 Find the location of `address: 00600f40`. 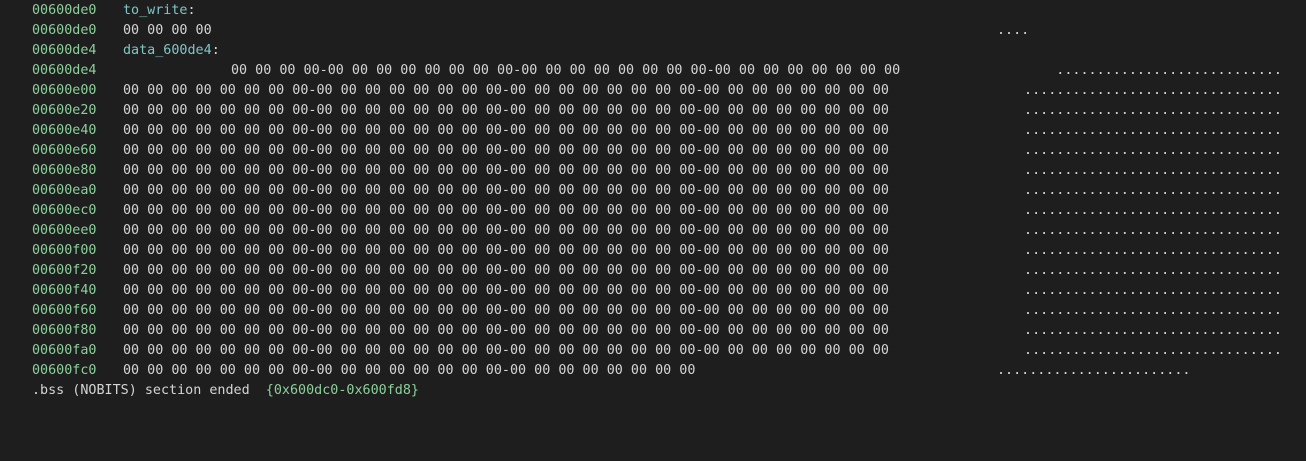

address: 00600f40 is located at coordinates (64, 290).